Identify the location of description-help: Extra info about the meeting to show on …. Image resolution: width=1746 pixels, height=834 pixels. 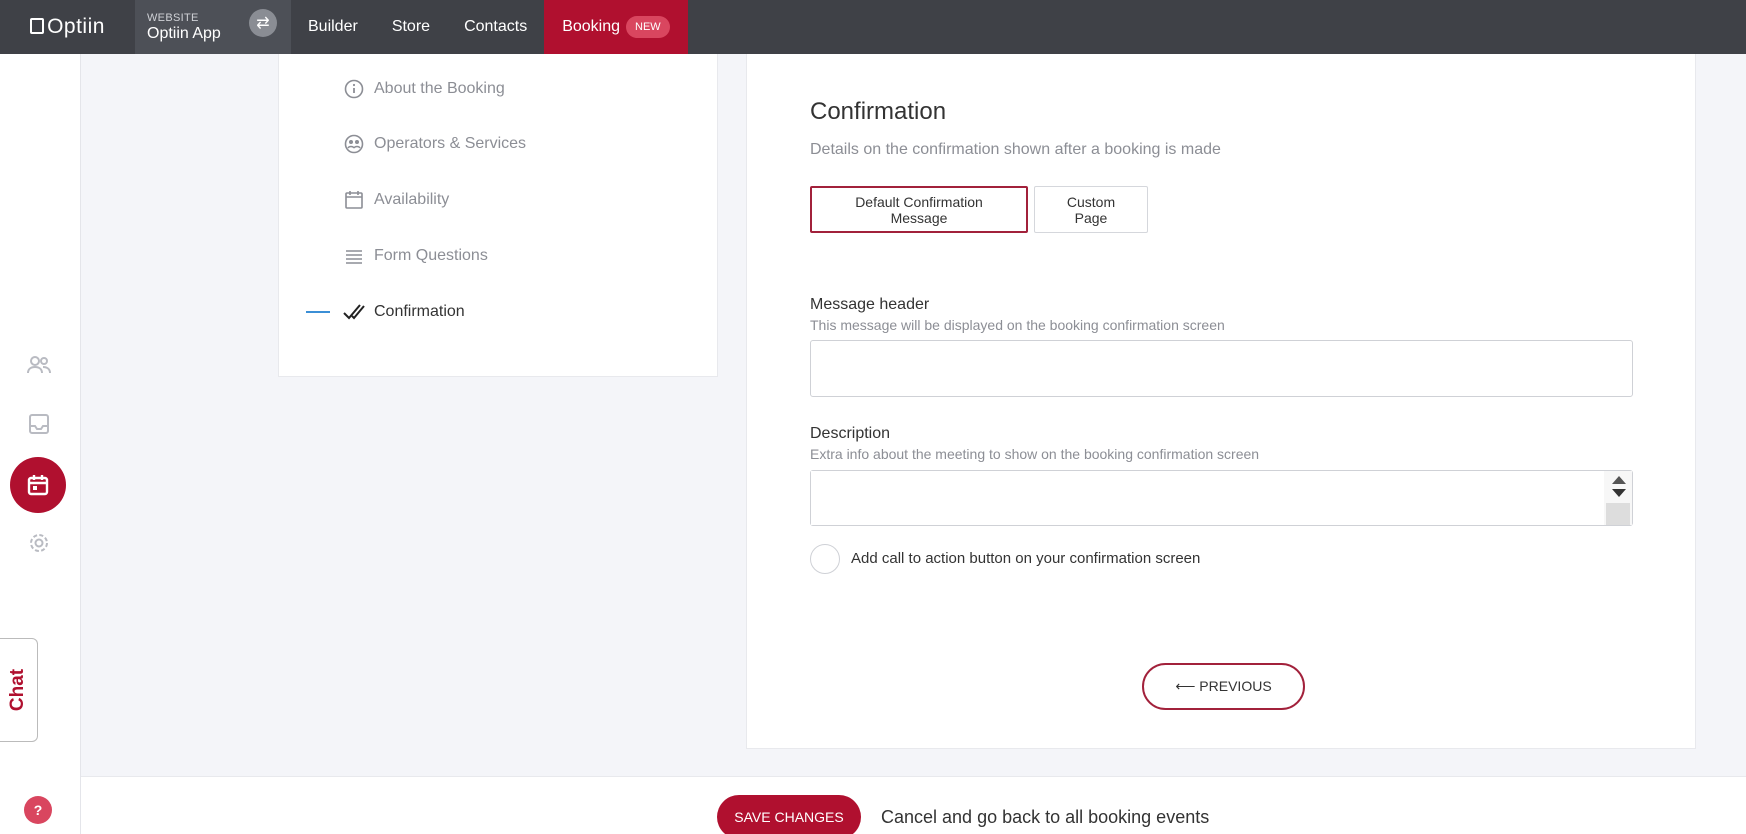
(1035, 454).